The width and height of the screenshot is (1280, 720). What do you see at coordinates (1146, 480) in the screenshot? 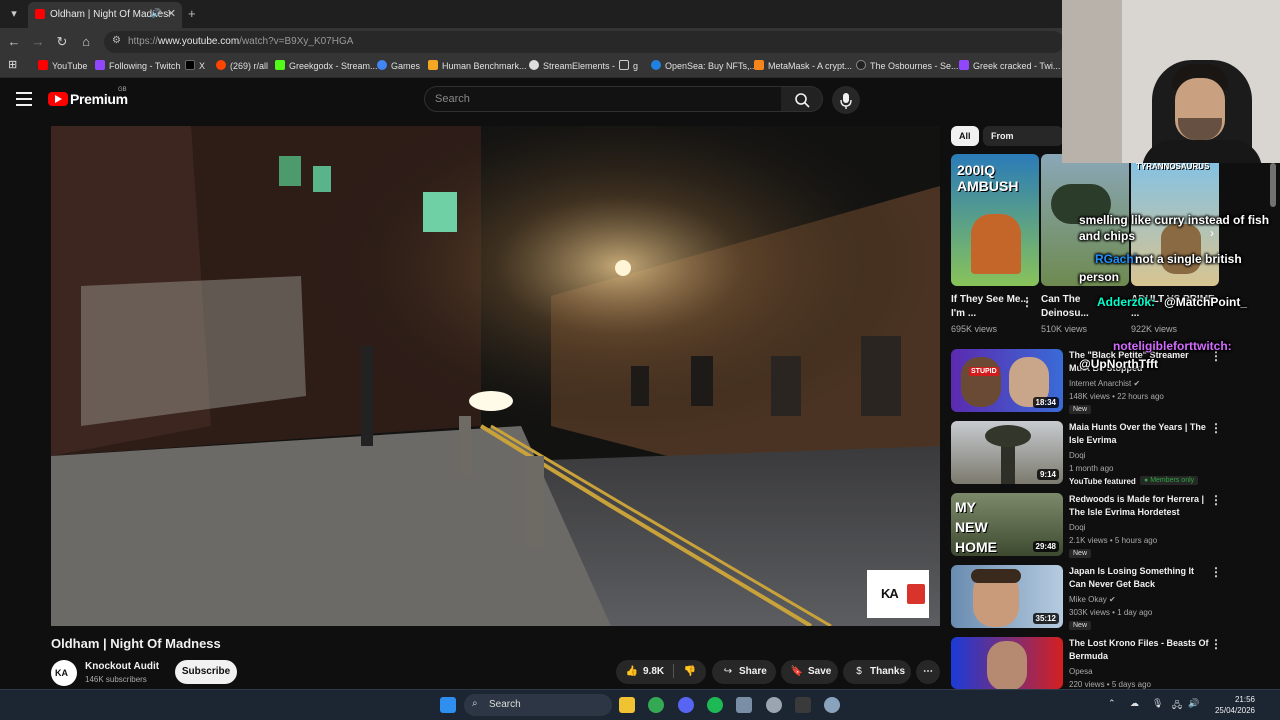
I see `members-icon: ●` at bounding box center [1146, 480].